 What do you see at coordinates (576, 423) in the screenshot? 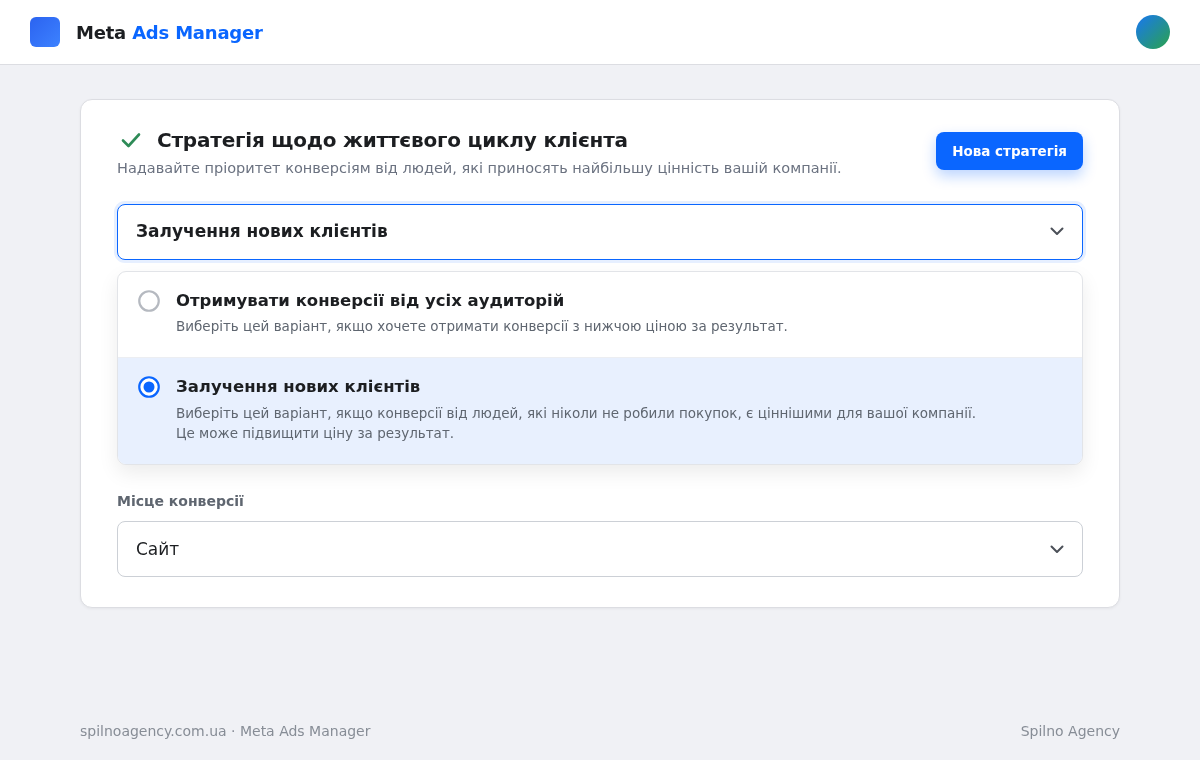
I see `option-description: Виберіть цей варіант, якщо конверсії від людей, які ніколи не робили покупок, є ціннішими для вашої компанії. Це може підвищити ціну за результат.` at bounding box center [576, 423].